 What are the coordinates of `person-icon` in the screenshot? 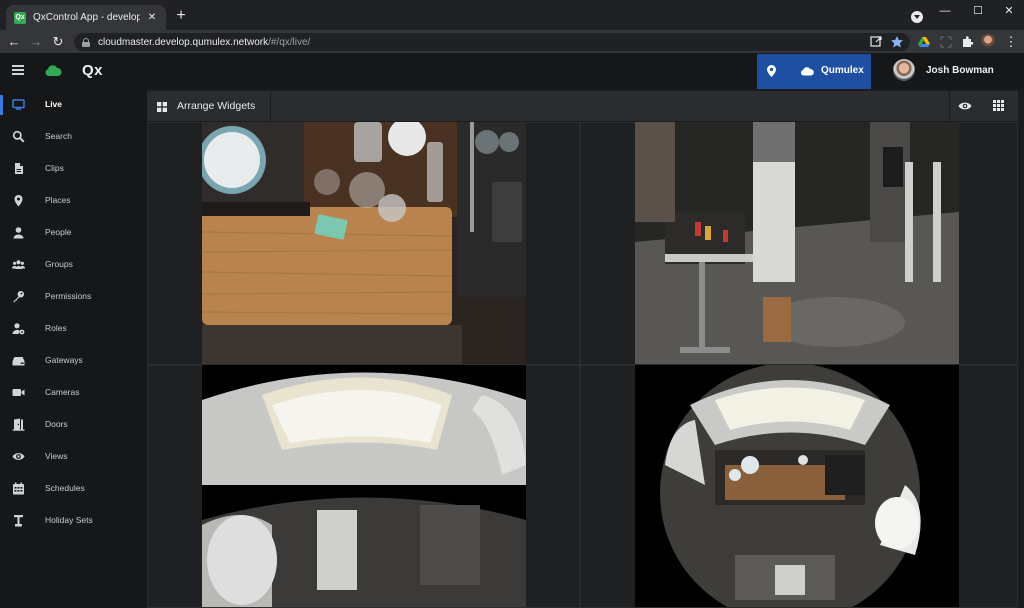 It's located at (18, 233).